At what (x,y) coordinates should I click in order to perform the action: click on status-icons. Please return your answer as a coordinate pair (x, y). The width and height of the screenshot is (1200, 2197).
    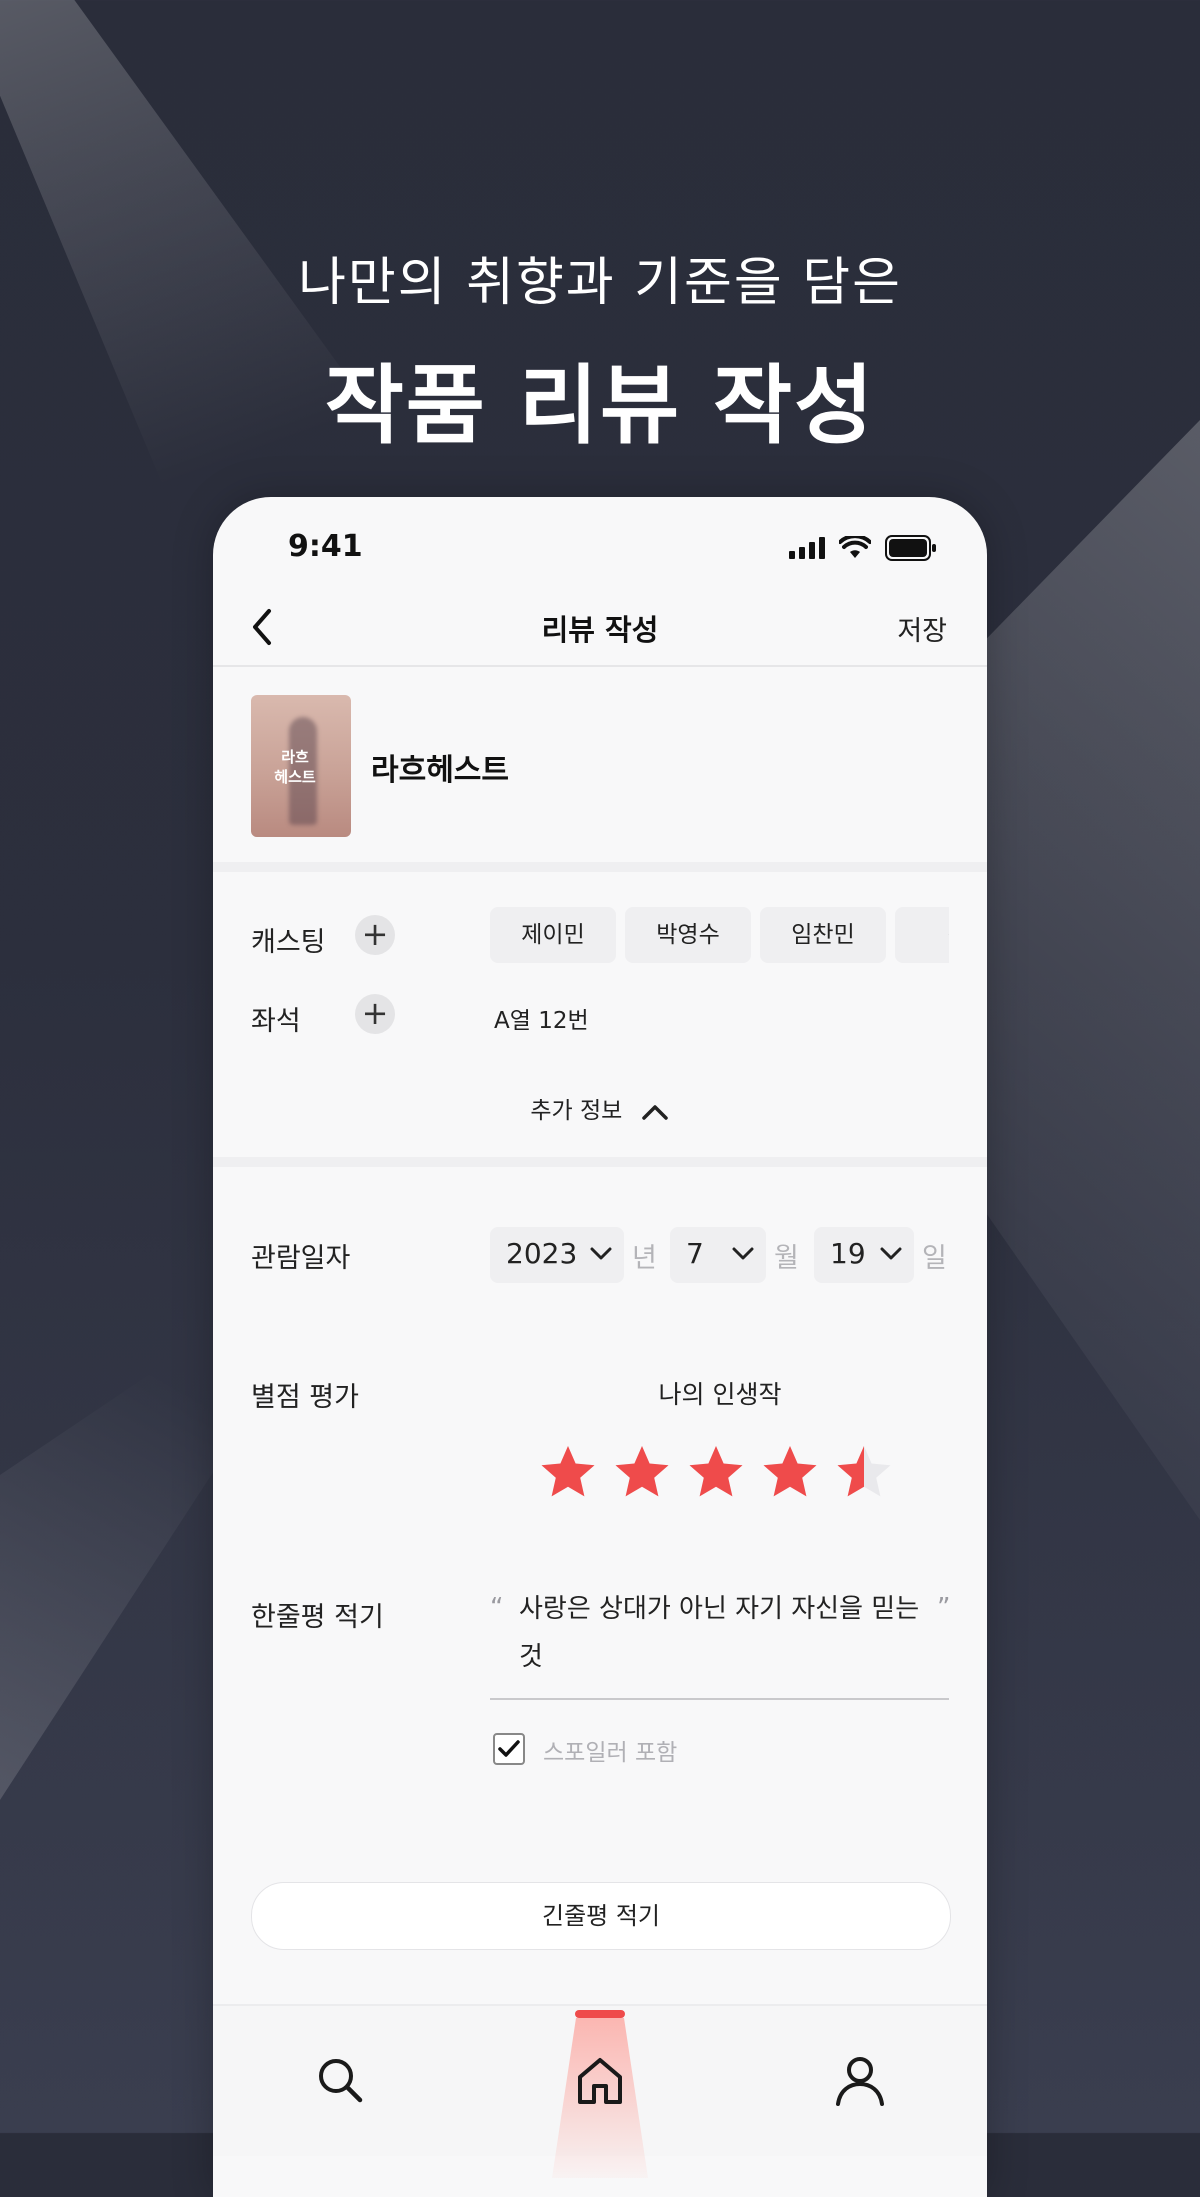
    Looking at the image, I should click on (863, 548).